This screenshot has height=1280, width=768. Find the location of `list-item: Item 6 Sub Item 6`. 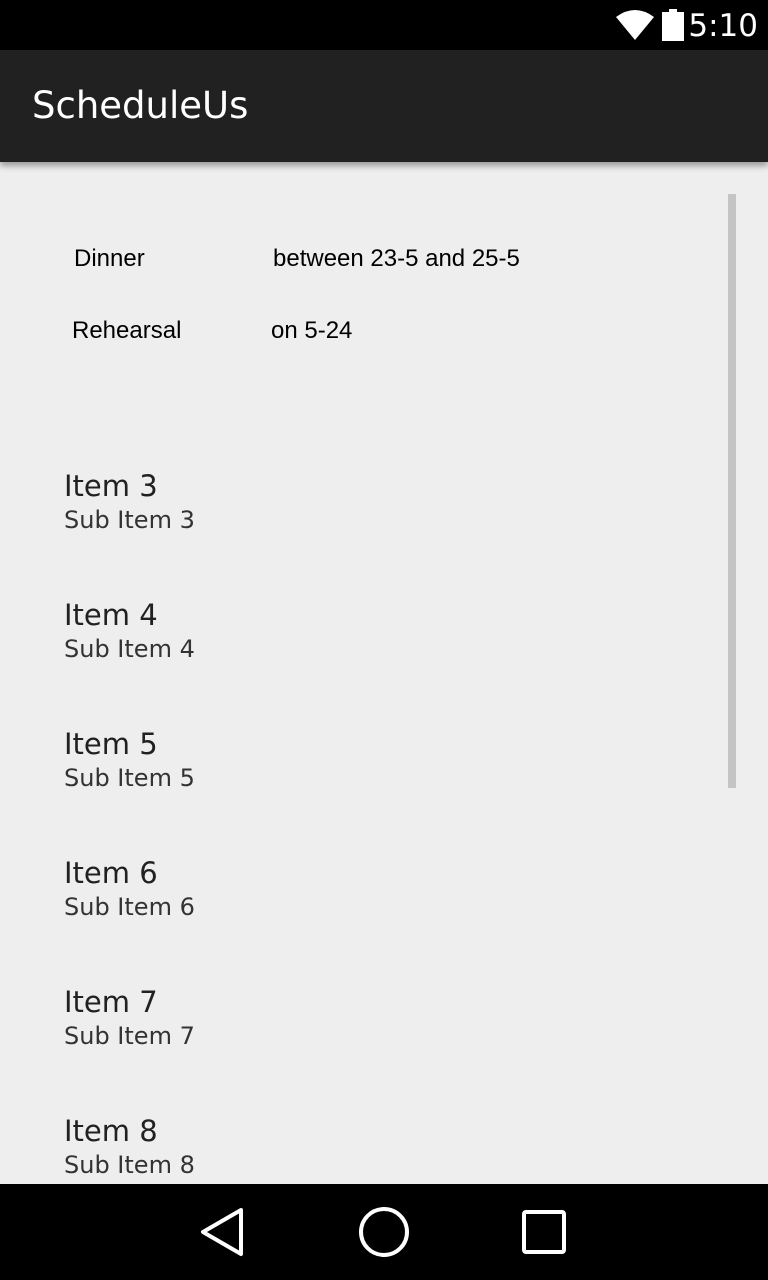

list-item: Item 6 Sub Item 6 is located at coordinates (129, 889).